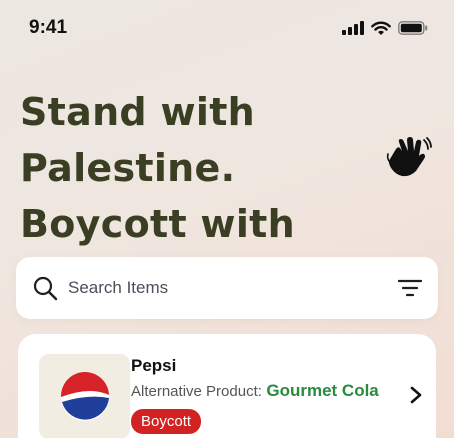  I want to click on wifi-icon, so click(381, 28).